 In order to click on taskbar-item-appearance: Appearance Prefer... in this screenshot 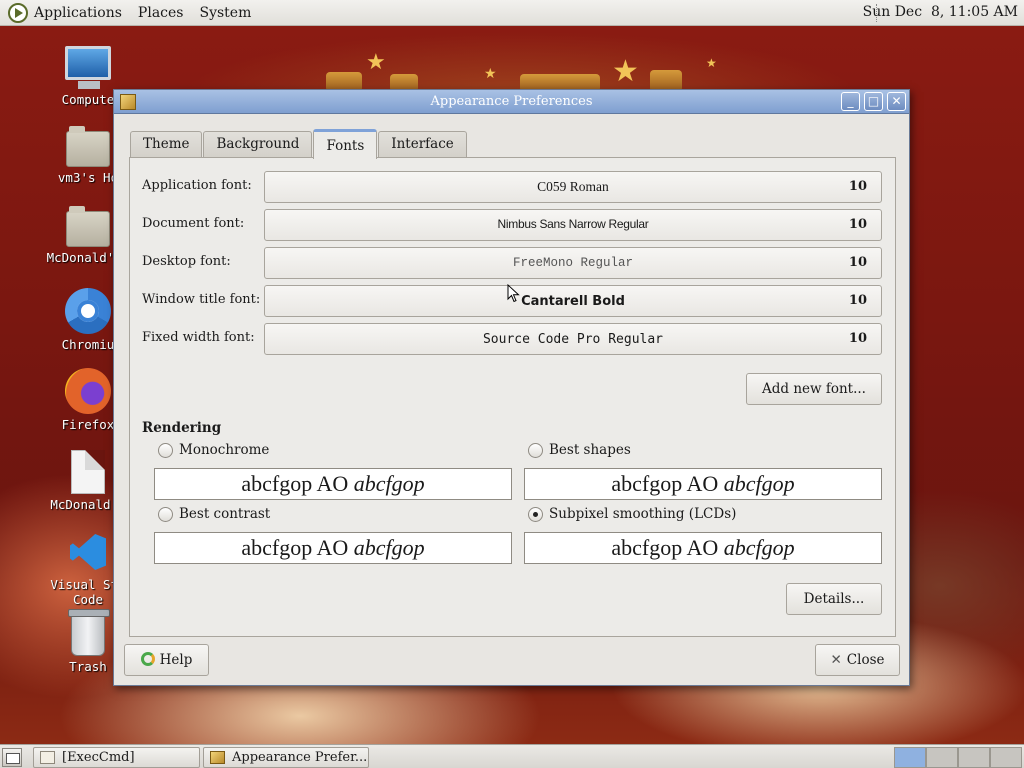, I will do `click(286, 757)`.